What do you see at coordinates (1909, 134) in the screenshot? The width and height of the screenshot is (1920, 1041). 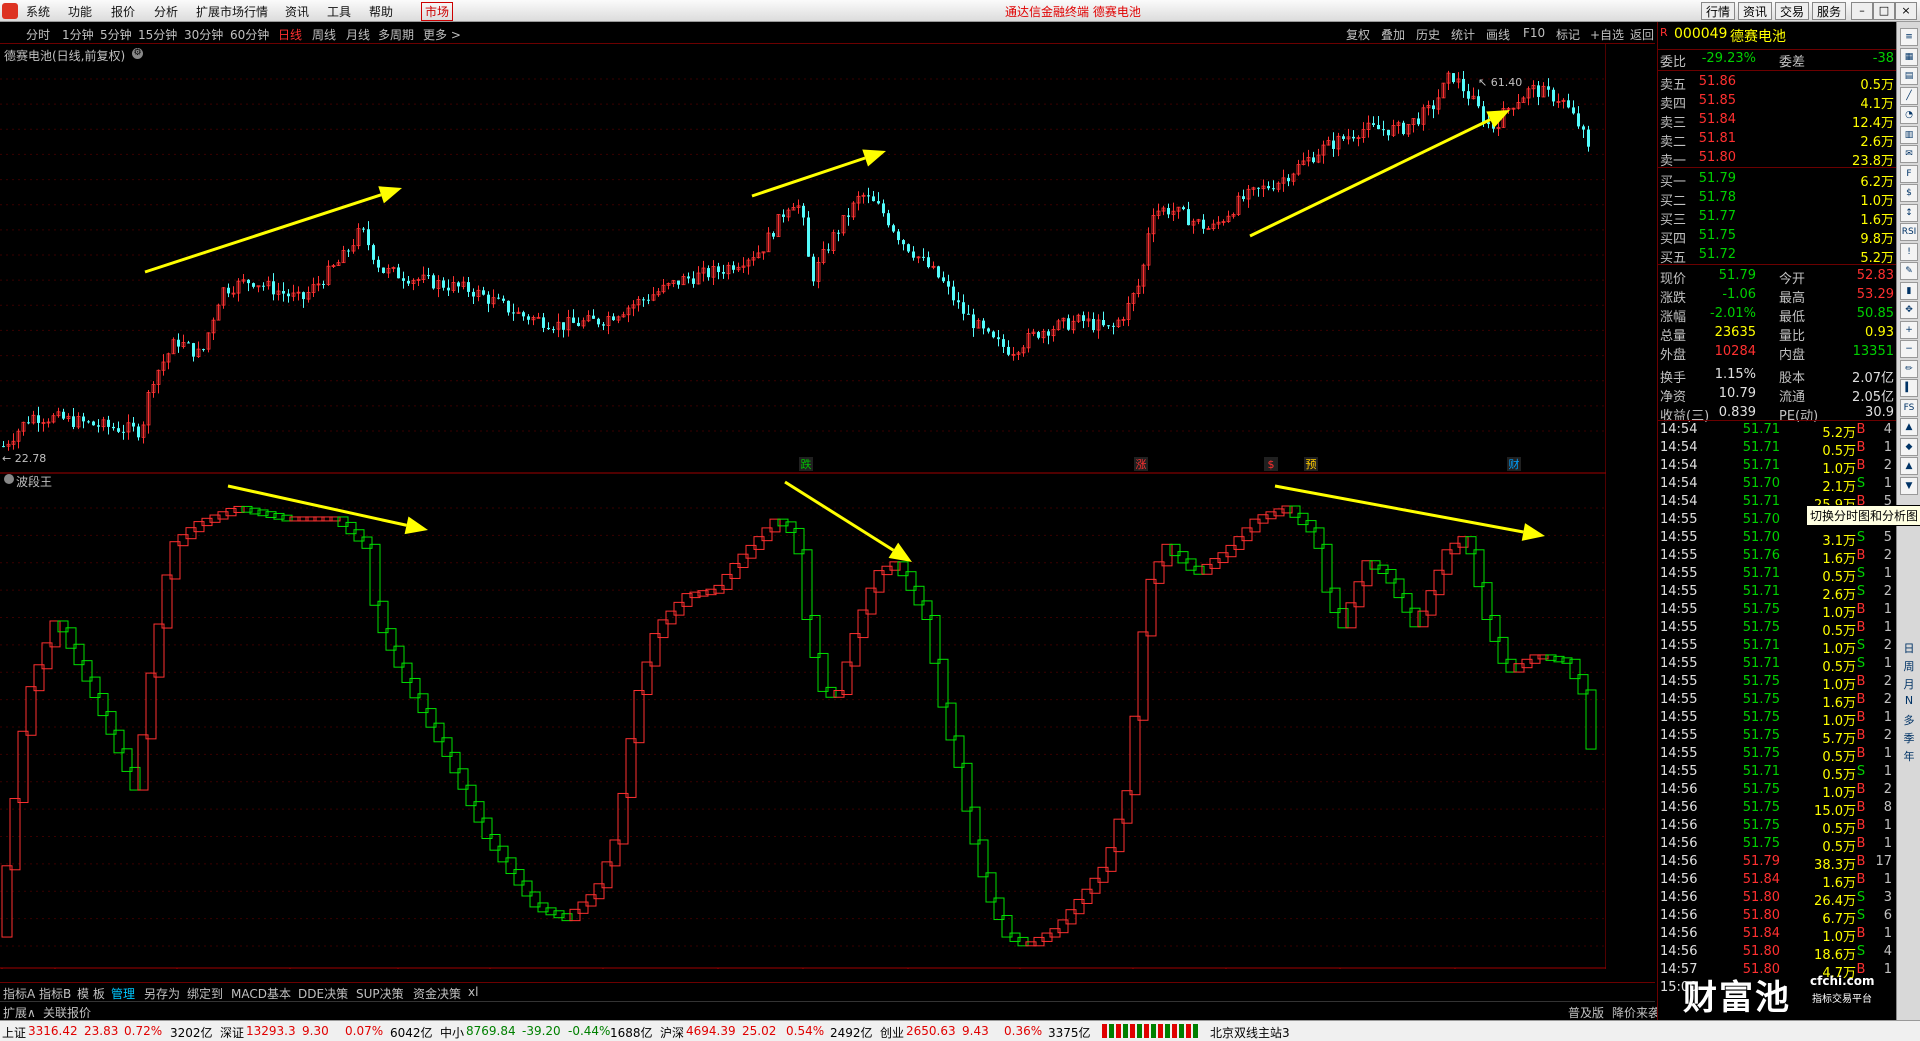 I see `table-icon: ▥` at bounding box center [1909, 134].